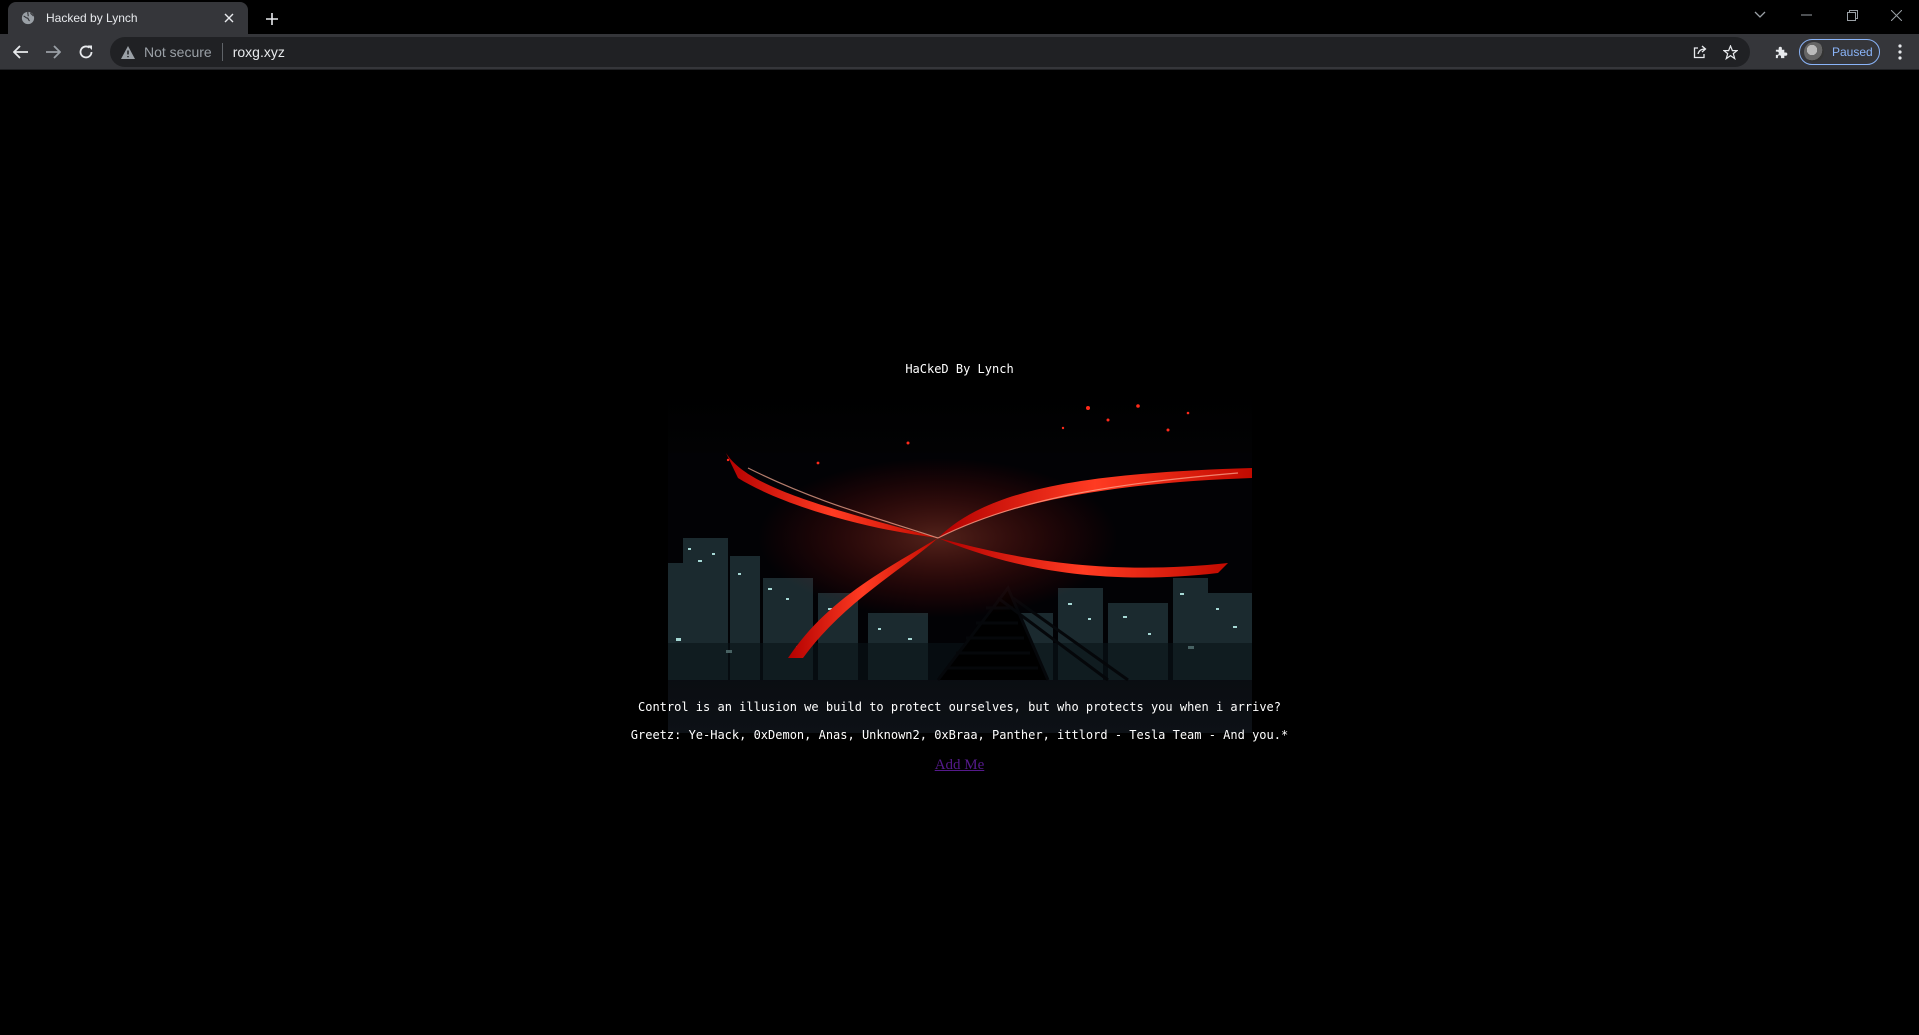 This screenshot has width=1919, height=1035. Describe the element at coordinates (28, 18) in the screenshot. I see `globe-icon` at that location.